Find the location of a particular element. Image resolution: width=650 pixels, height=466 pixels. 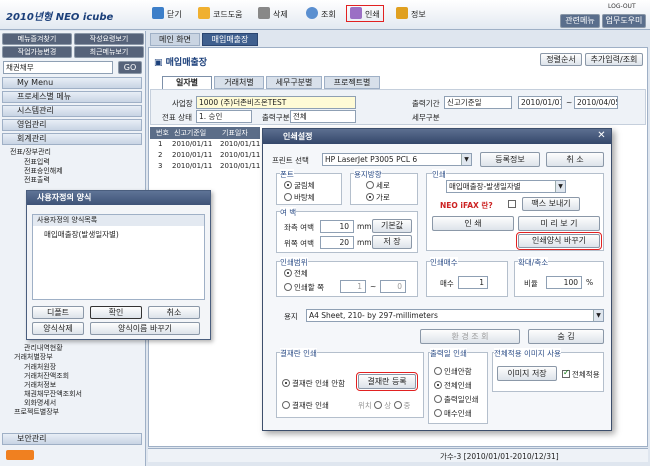

font-option-gulim: 굴림체 is located at coordinates (299, 185).